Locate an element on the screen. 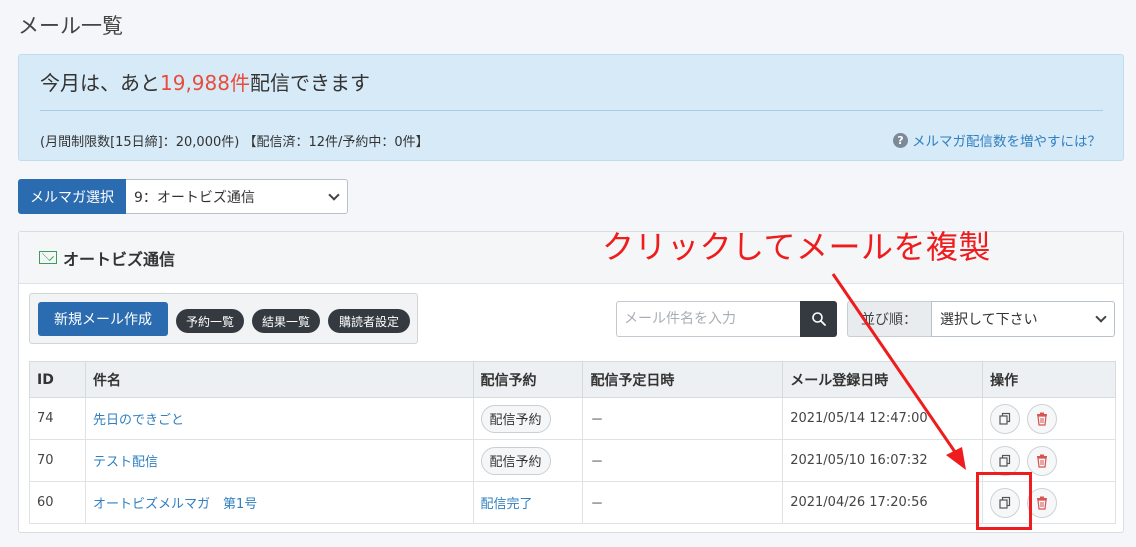 This screenshot has height=547, width=1136. sort-label: 並び順： is located at coordinates (889, 319).